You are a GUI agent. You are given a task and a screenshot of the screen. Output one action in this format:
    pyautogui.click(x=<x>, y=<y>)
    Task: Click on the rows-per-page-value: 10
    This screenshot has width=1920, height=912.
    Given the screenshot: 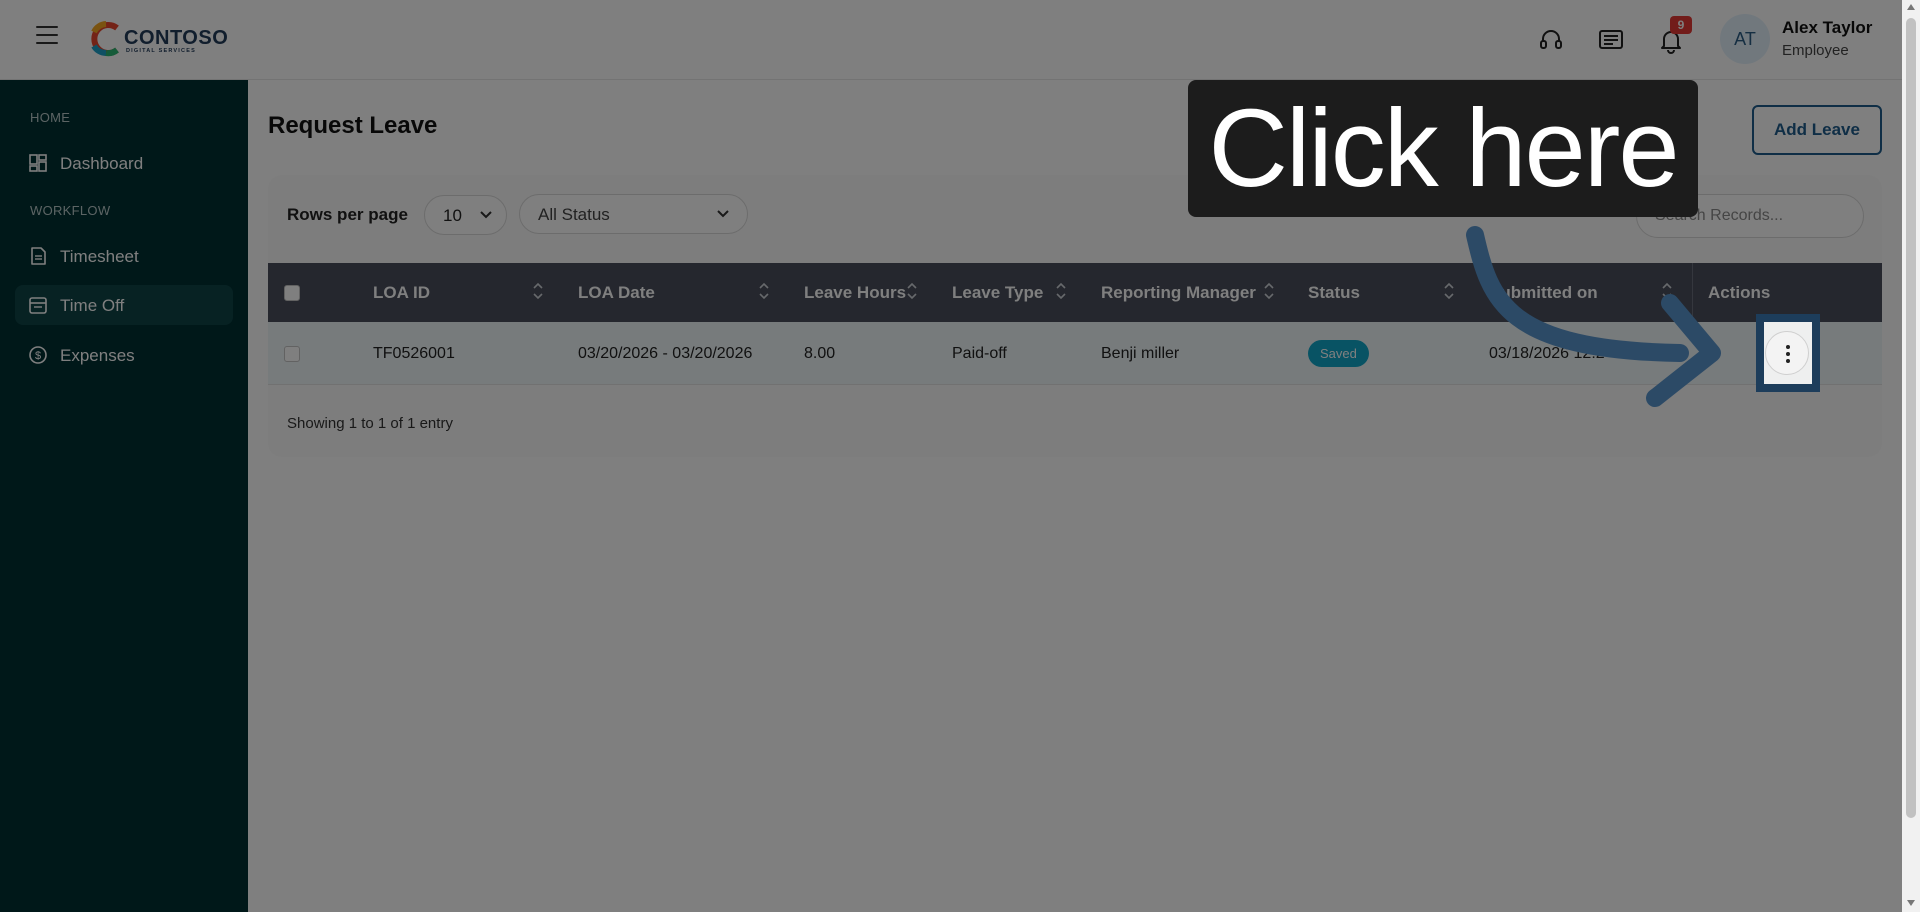 What is the action you would take?
    pyautogui.click(x=452, y=215)
    